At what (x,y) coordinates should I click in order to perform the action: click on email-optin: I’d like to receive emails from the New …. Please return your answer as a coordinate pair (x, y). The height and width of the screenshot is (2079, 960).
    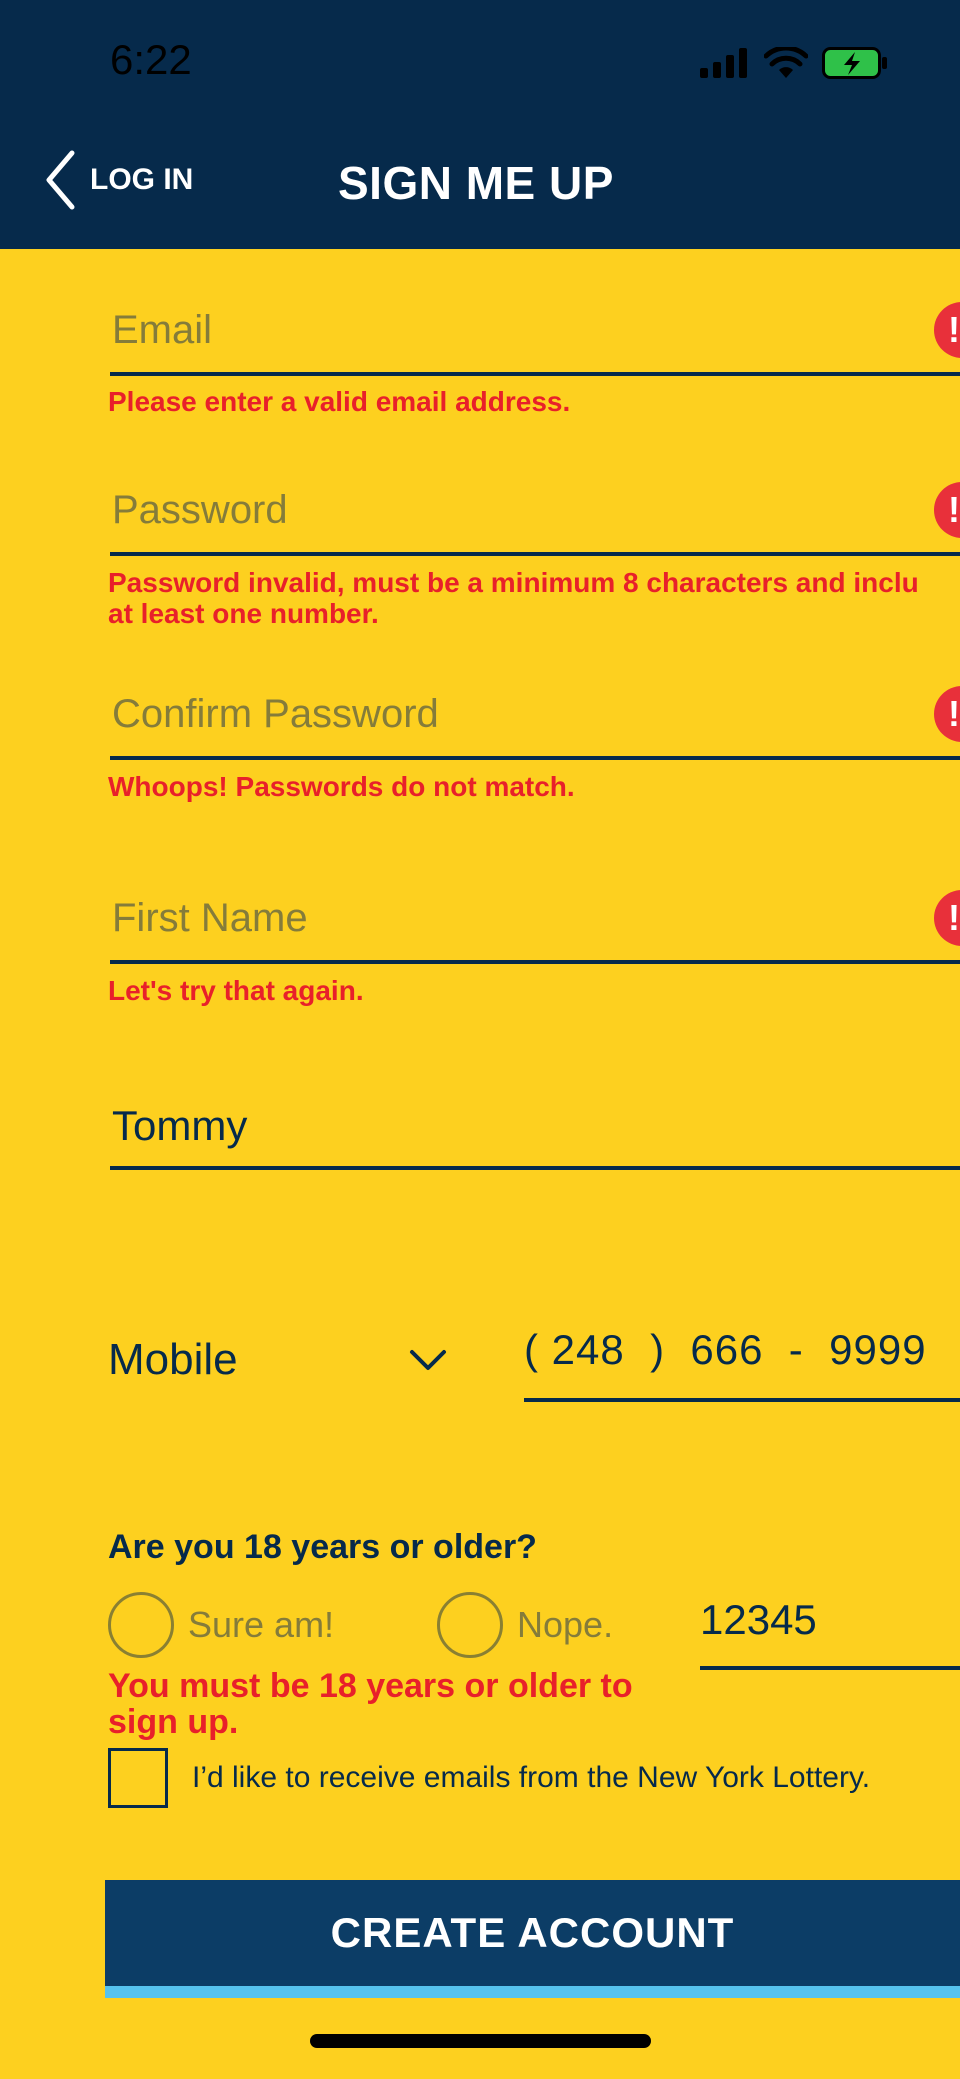
    Looking at the image, I should click on (489, 1778).